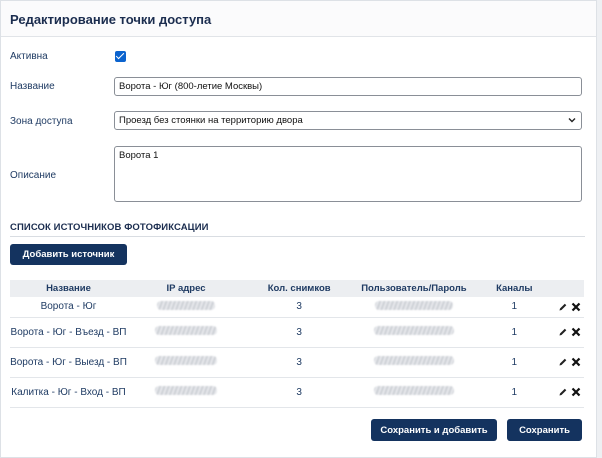 The image size is (602, 458). Describe the element at coordinates (68, 254) in the screenshot. I see `add-source-button: Добавить источник` at that location.